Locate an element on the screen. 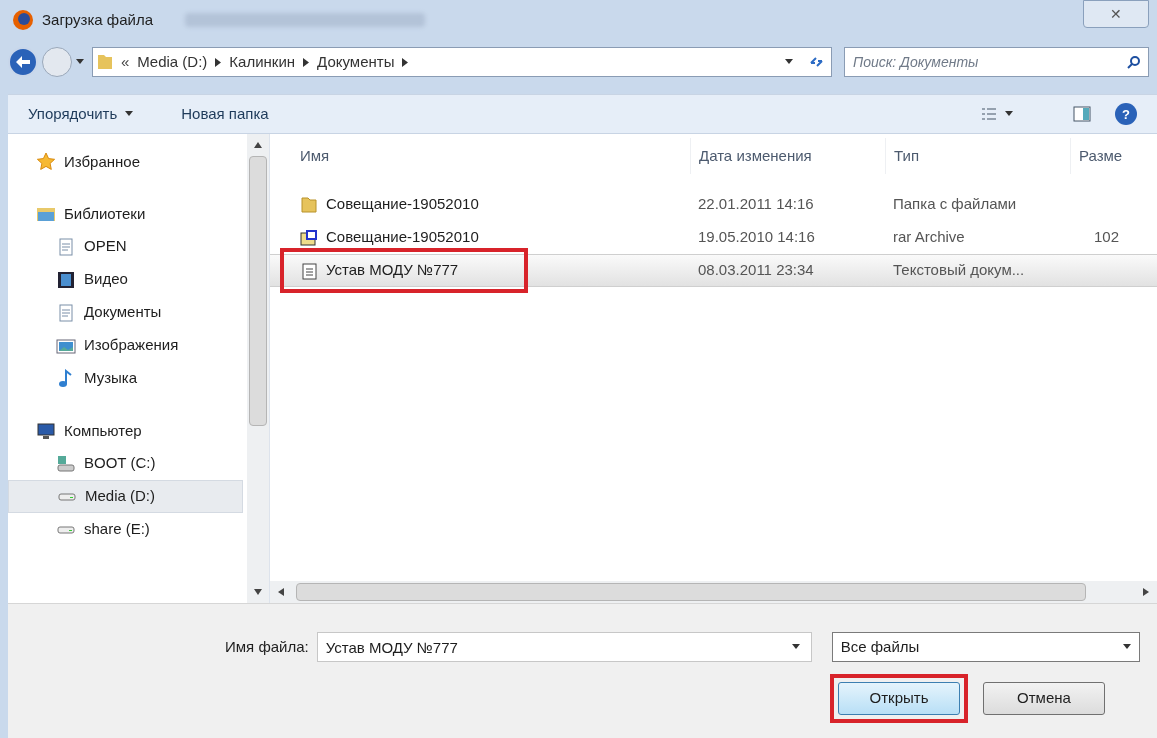  sidebar-item: share (E:) is located at coordinates (125, 529).